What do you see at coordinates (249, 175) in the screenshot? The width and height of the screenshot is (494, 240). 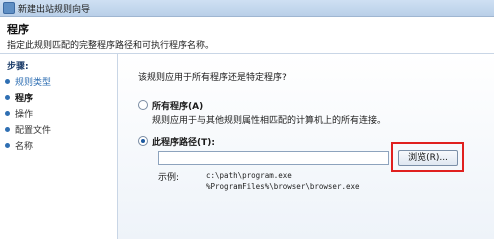 I see `example-path-1: c:\path\program.exe` at bounding box center [249, 175].